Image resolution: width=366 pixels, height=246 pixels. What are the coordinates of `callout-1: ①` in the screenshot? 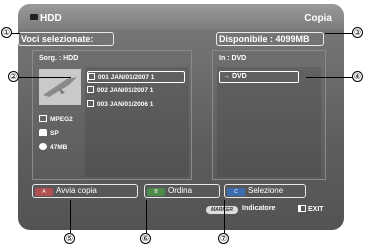 It's located at (6, 32).